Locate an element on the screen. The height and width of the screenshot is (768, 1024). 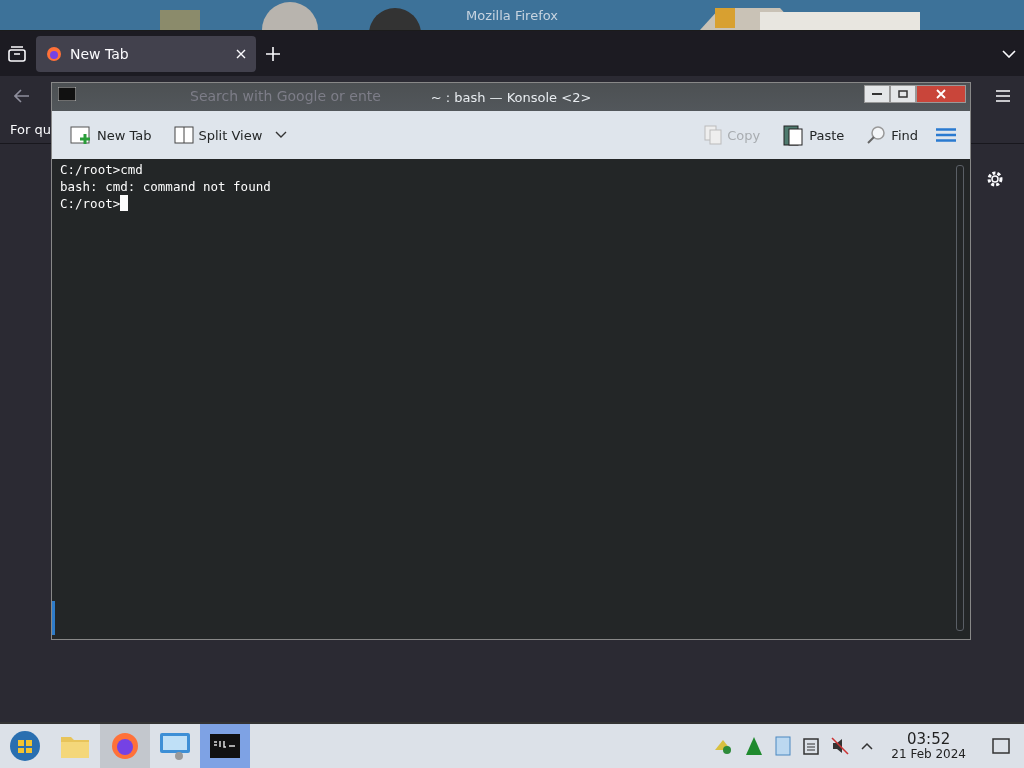
clock-time: 03:52 is located at coordinates (929, 739).